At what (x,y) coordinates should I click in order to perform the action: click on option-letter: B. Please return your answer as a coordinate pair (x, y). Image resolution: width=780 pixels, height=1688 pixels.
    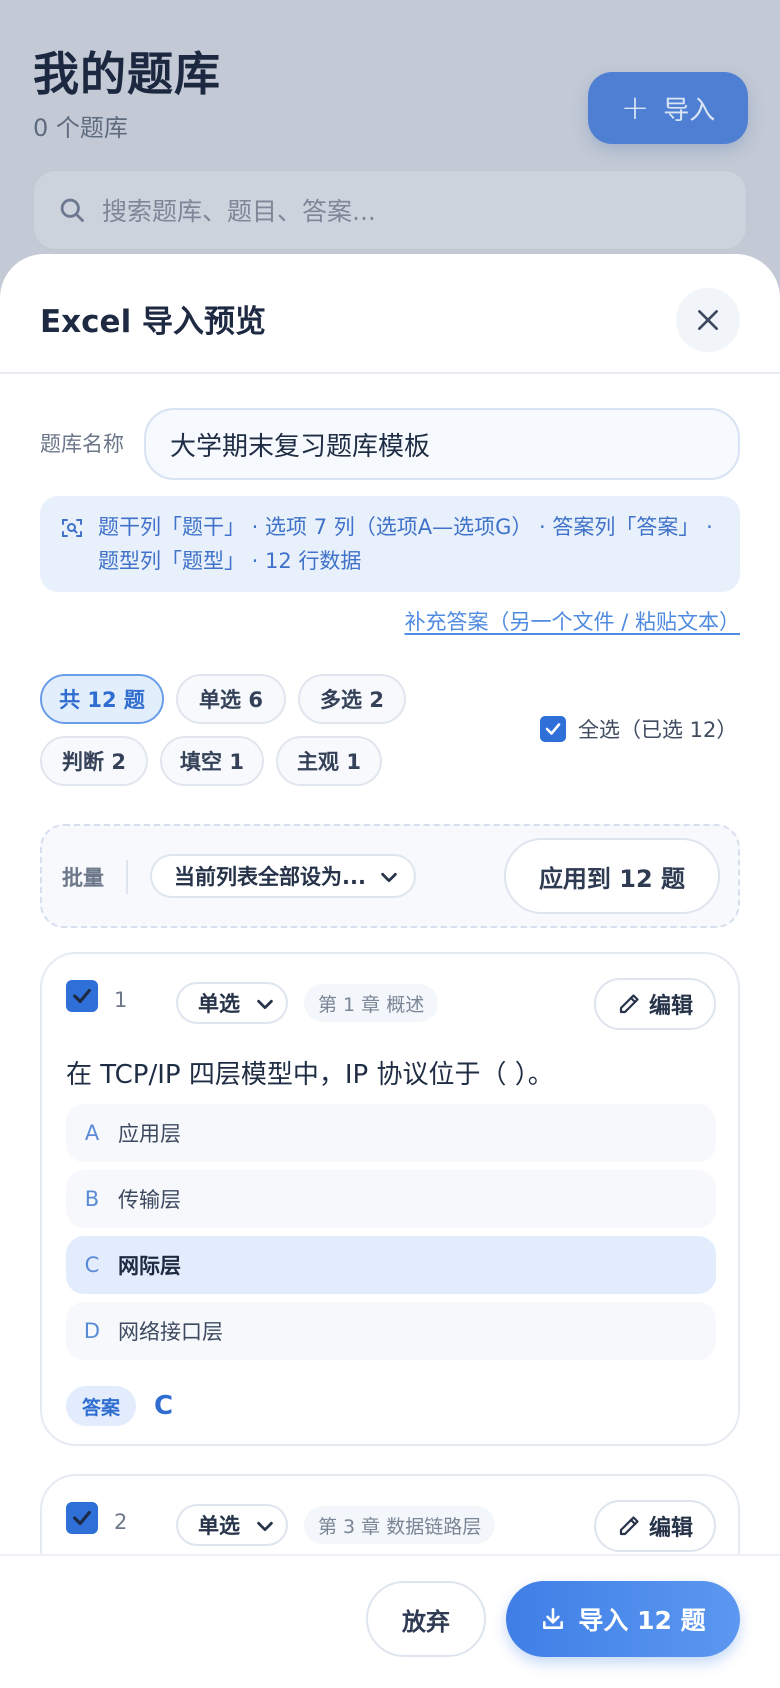
    Looking at the image, I should click on (92, 1199).